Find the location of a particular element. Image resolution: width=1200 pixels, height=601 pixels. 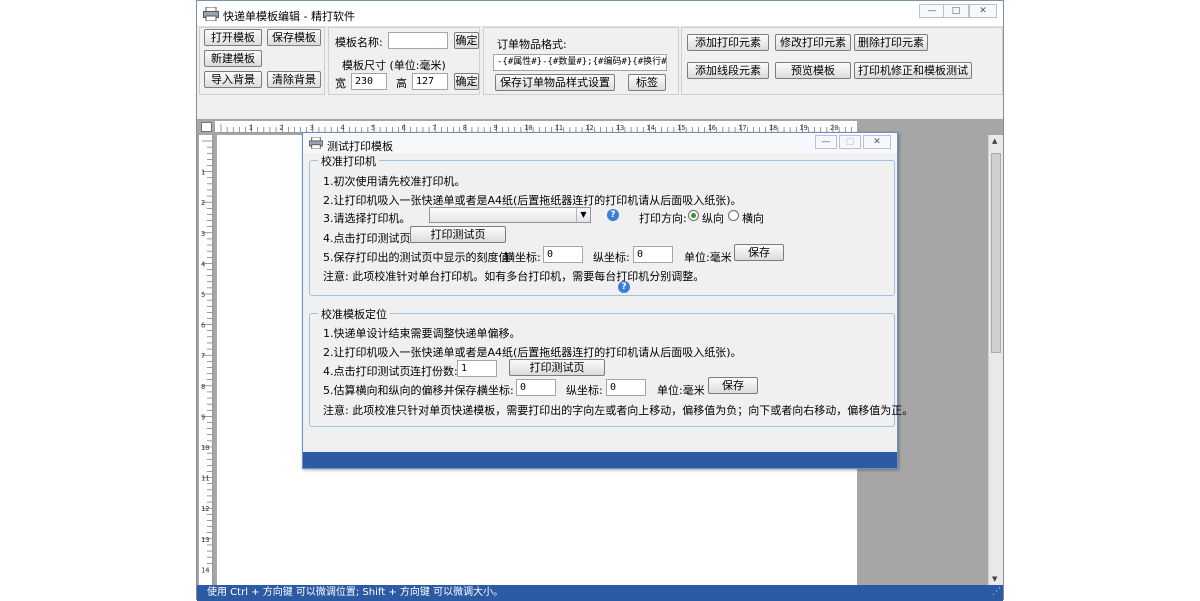

template-step-5: 5.估算横向和纵向的偏移并保存。 is located at coordinates (405, 390).